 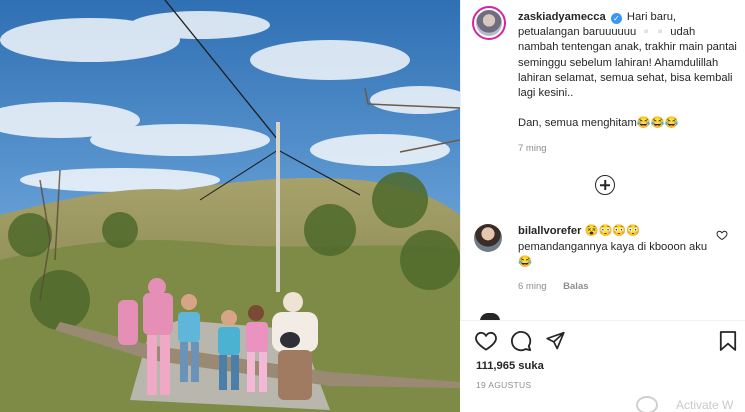 What do you see at coordinates (612, 231) in the screenshot?
I see `comment-emojis: 😵😳😳😳` at bounding box center [612, 231].